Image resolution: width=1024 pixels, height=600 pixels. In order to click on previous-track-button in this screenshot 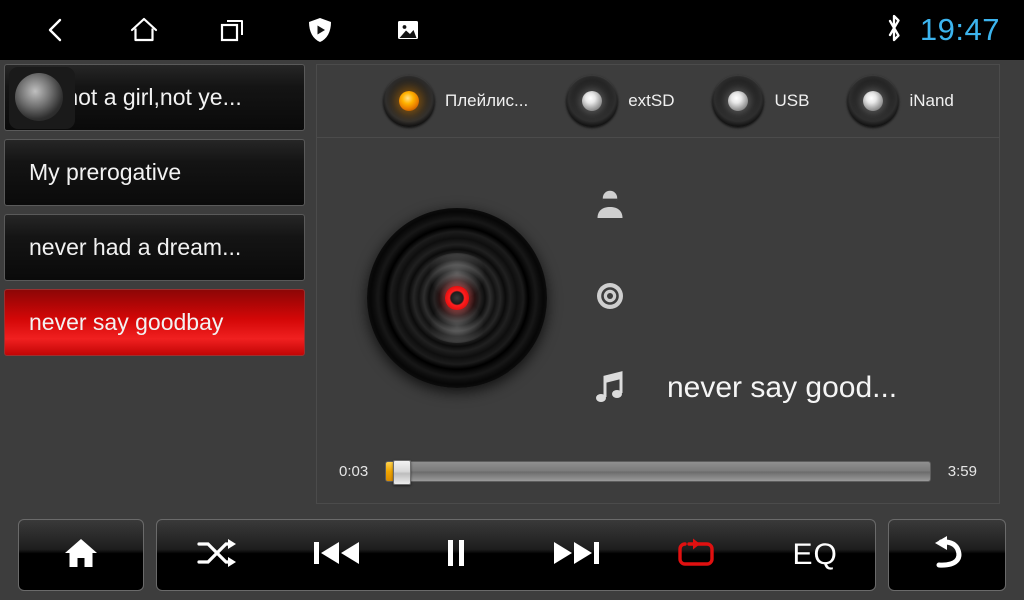, I will do `click(337, 555)`.